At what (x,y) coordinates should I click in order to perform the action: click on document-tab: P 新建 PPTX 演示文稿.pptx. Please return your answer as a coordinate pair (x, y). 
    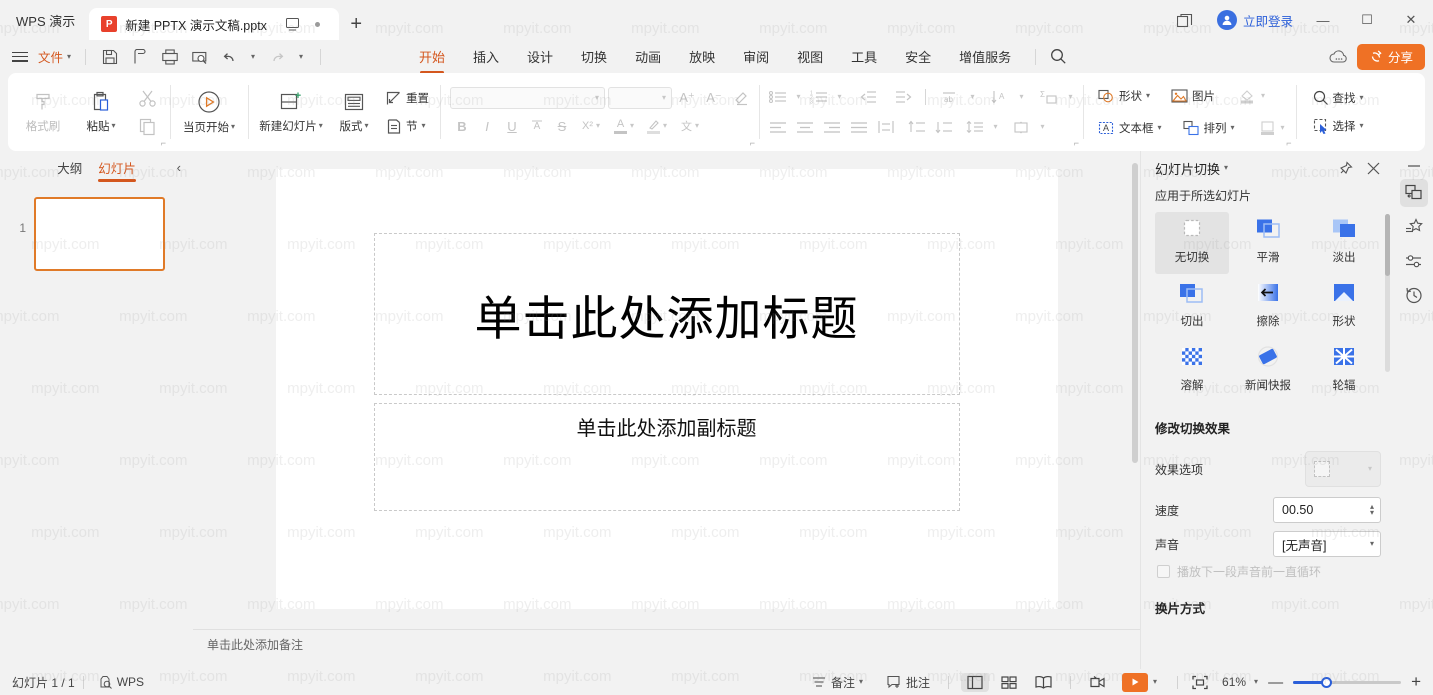
    Looking at the image, I should click on (214, 24).